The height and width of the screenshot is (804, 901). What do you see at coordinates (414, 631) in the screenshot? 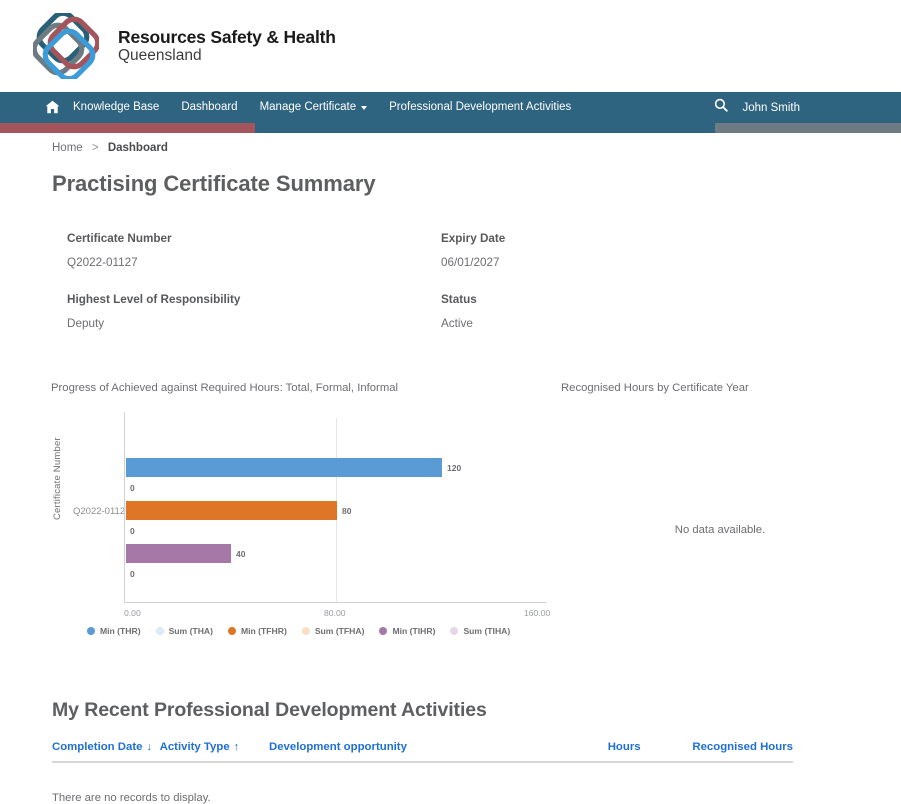
I see `legend-label: Min (TIHR)` at bounding box center [414, 631].